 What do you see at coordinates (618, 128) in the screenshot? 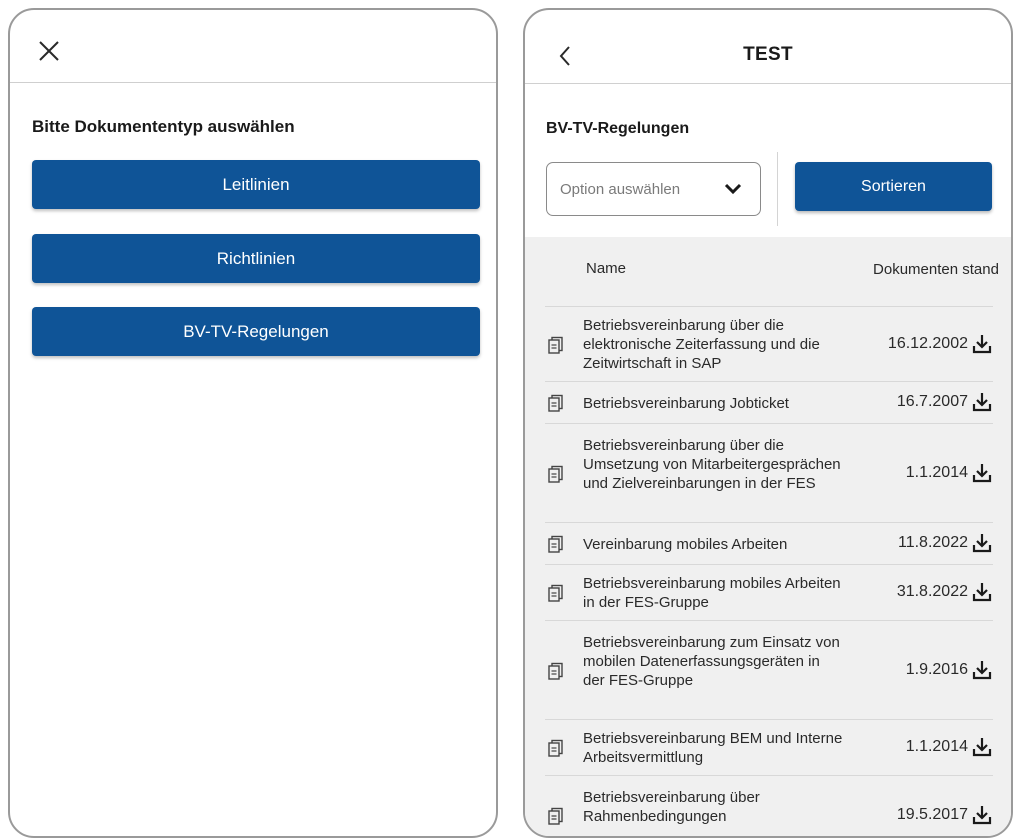
I see `section-title: BV-TV-Regelungen` at bounding box center [618, 128].